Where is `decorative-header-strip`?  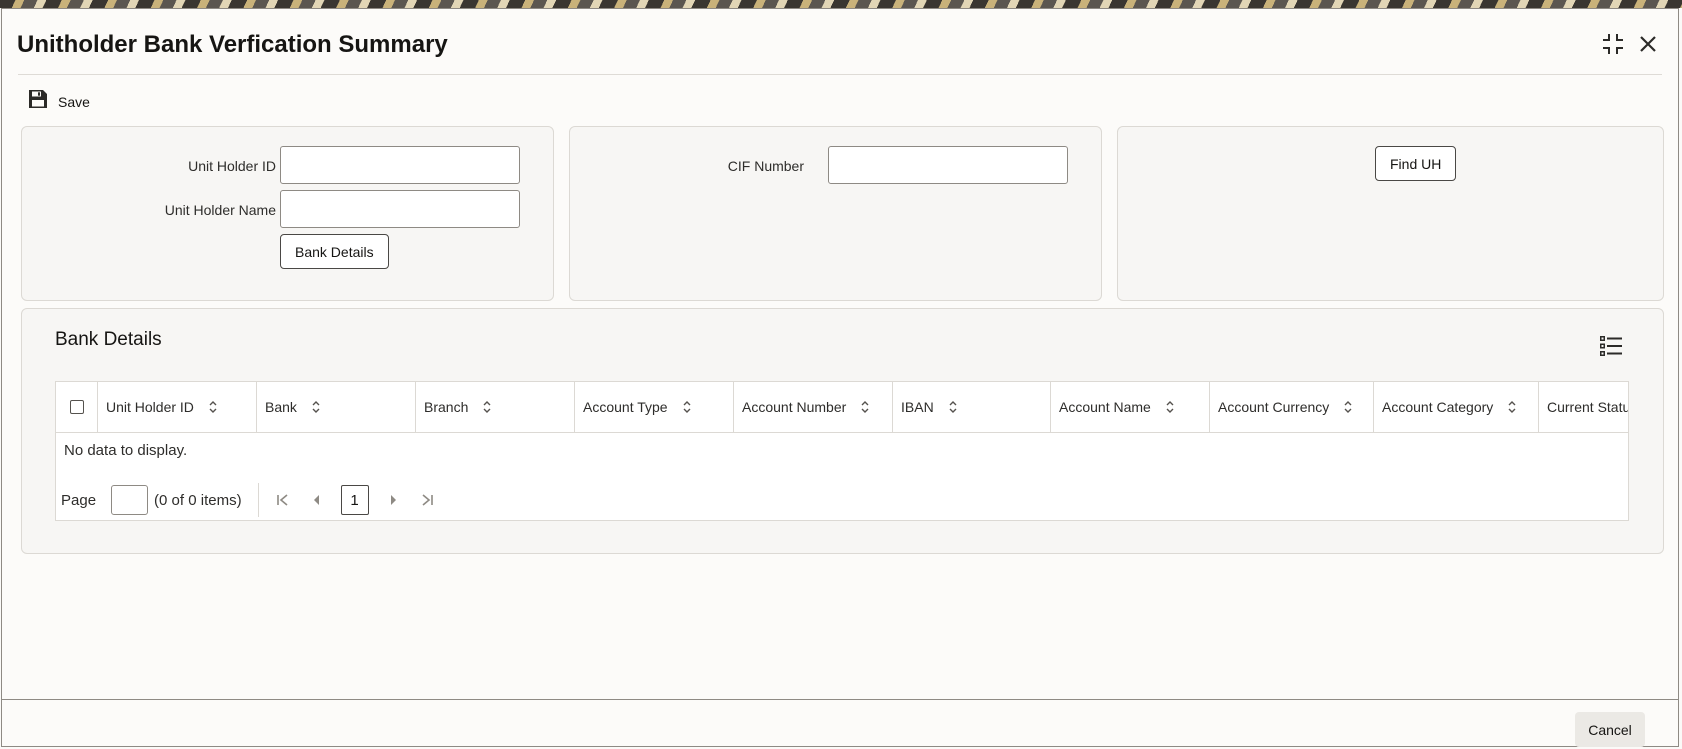
decorative-header-strip is located at coordinates (841, 4).